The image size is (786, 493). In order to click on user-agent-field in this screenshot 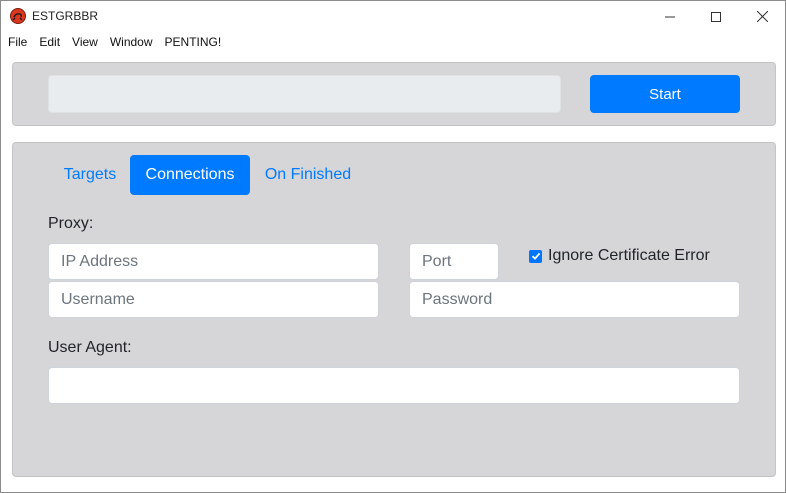, I will do `click(394, 385)`.